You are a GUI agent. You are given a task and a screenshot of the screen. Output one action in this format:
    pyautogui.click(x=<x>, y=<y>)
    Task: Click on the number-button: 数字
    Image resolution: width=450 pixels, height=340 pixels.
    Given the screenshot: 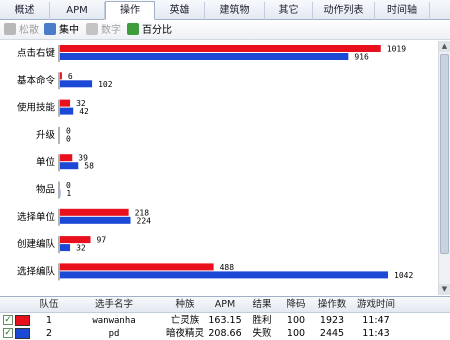 What is the action you would take?
    pyautogui.click(x=103, y=30)
    